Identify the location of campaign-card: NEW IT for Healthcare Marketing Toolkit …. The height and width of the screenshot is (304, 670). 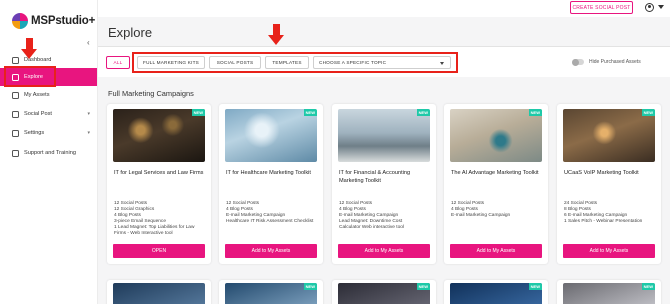
(271, 184).